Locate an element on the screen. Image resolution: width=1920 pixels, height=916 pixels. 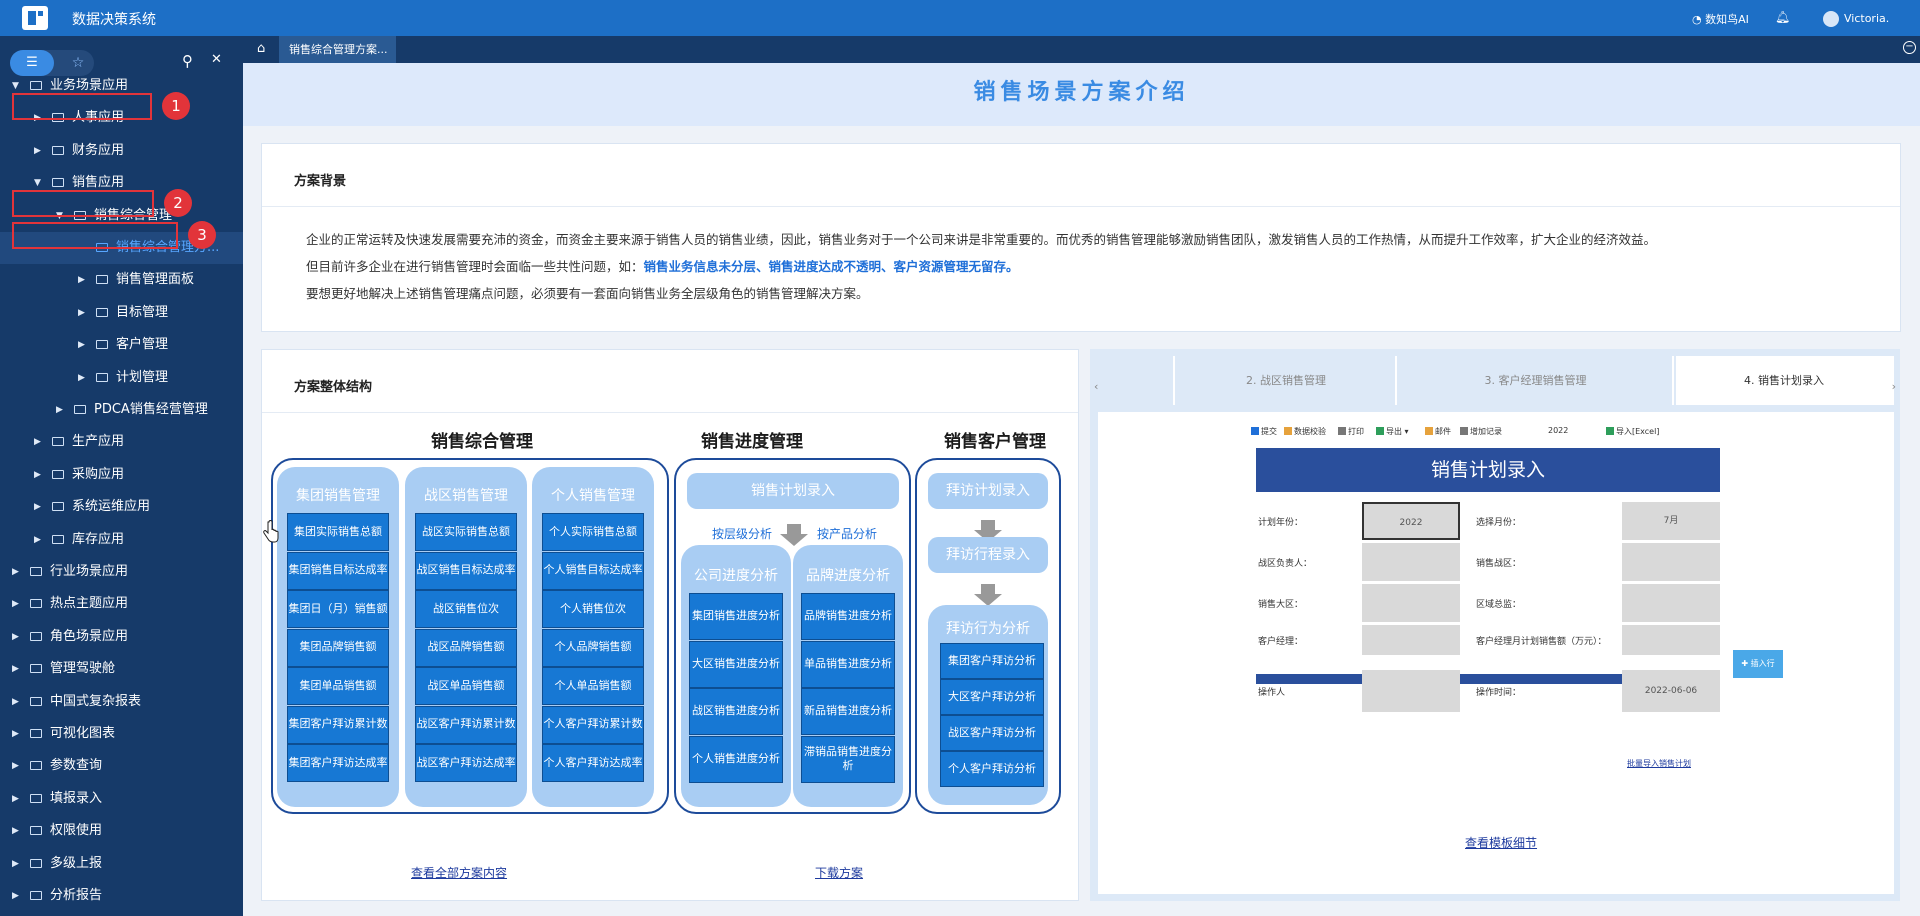
insert-row-button: ✚ 插入行 is located at coordinates (1758, 664).